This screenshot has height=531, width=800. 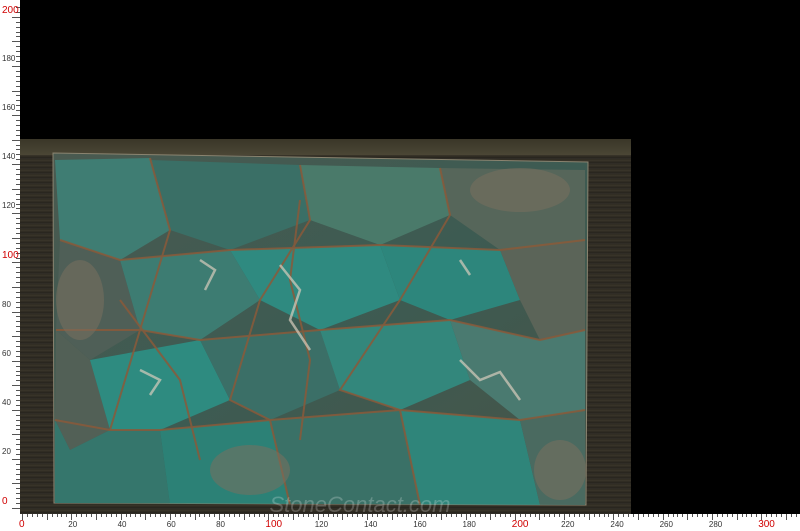 What do you see at coordinates (6, 304) in the screenshot?
I see `vertical-ruler-label: 80` at bounding box center [6, 304].